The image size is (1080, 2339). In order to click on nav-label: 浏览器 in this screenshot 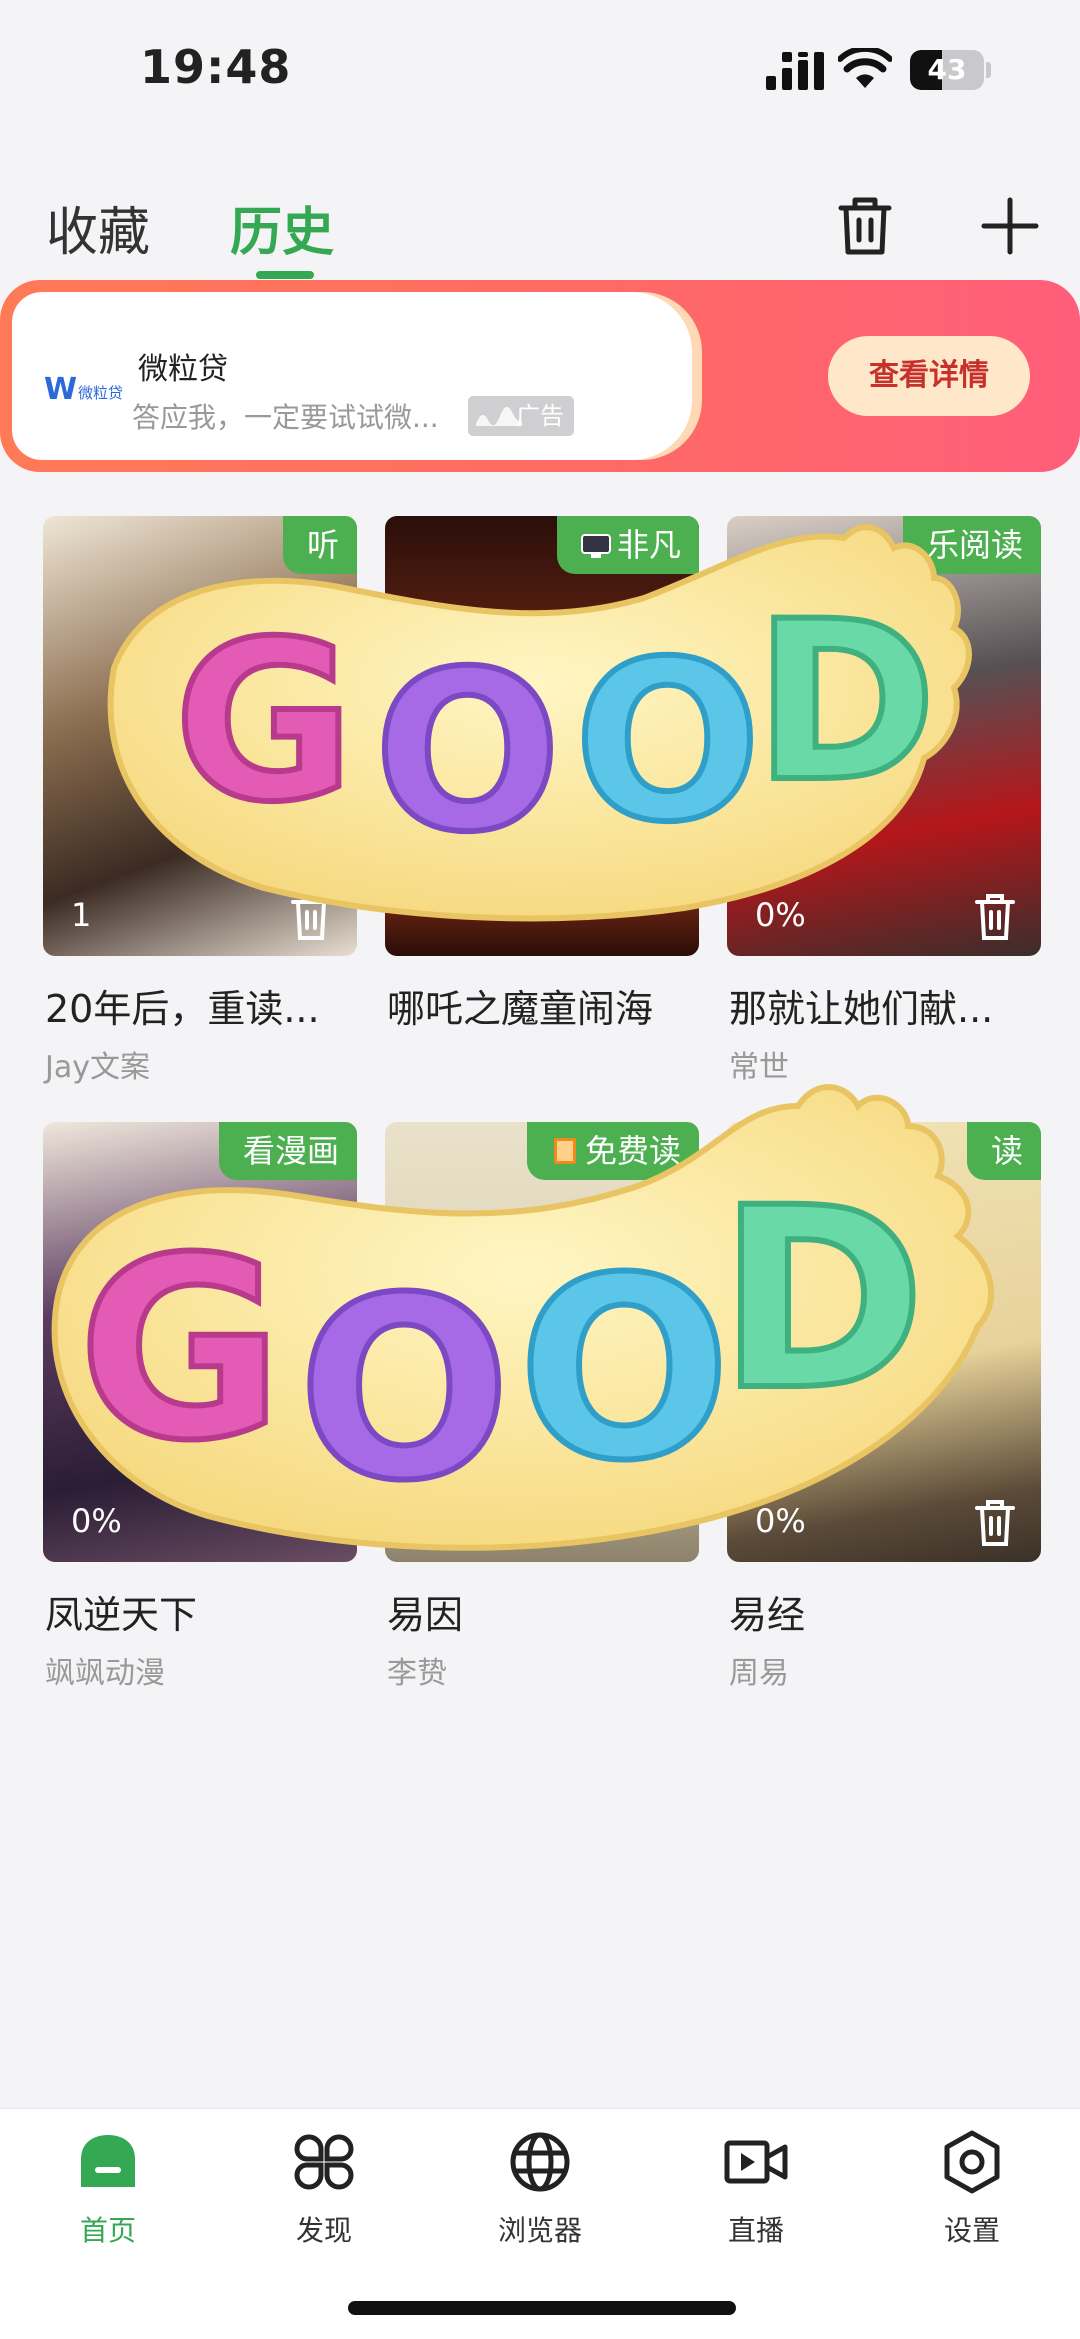, I will do `click(539, 2230)`.